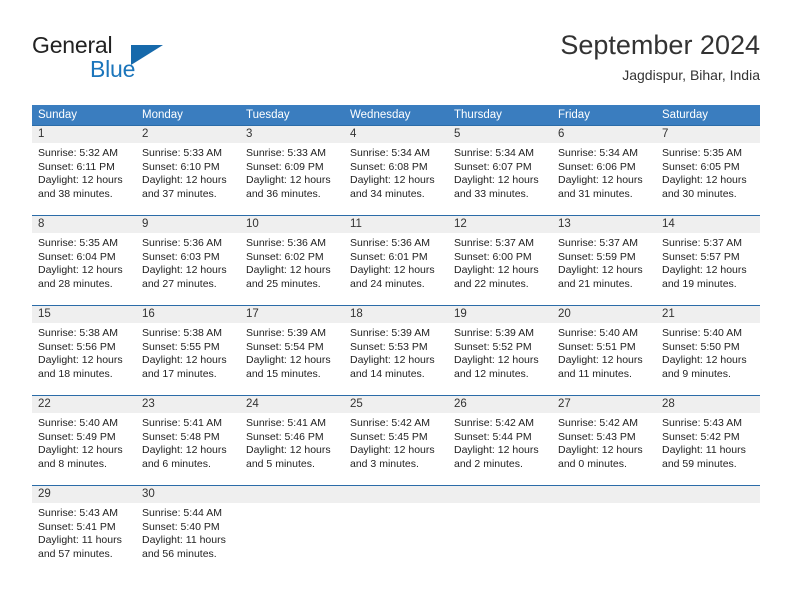 The image size is (792, 612). Describe the element at coordinates (182, 333) in the screenshot. I see `sunrise-text: Sunrise: 5:38 AM` at that location.